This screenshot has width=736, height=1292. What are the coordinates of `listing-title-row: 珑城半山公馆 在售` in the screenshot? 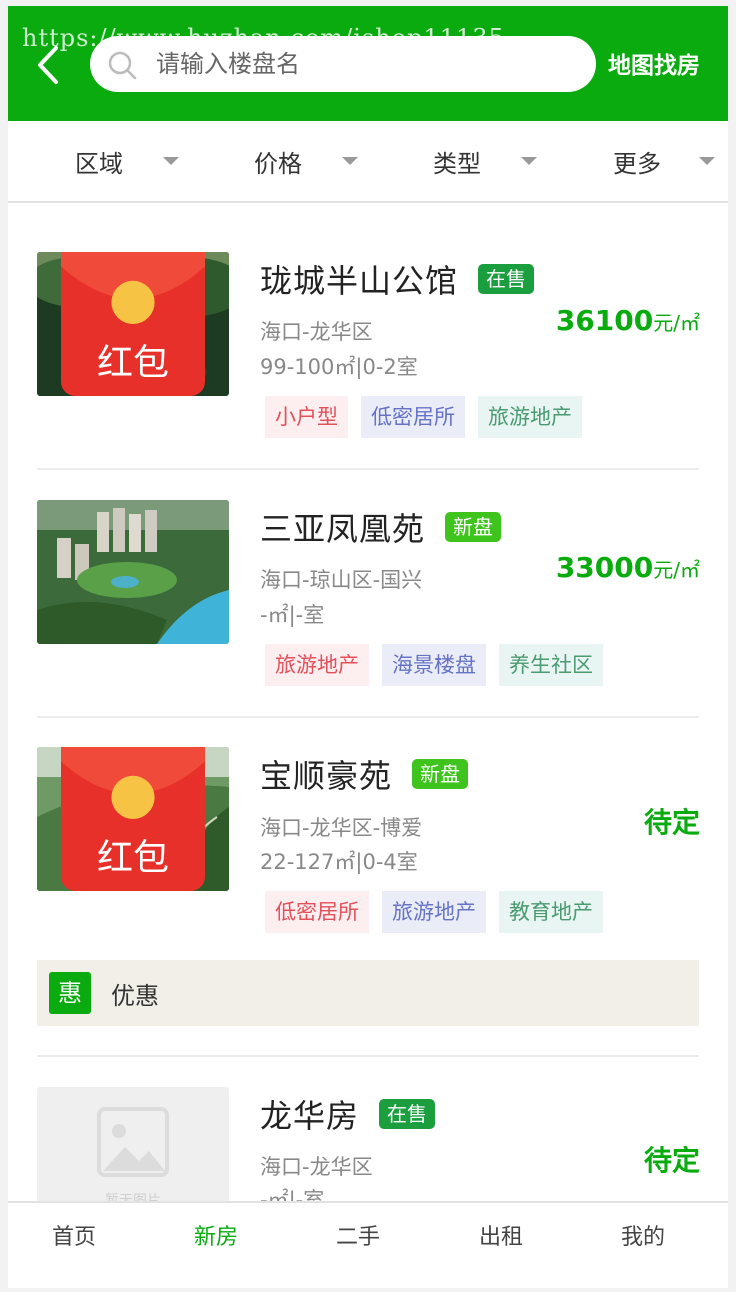 It's located at (397, 279).